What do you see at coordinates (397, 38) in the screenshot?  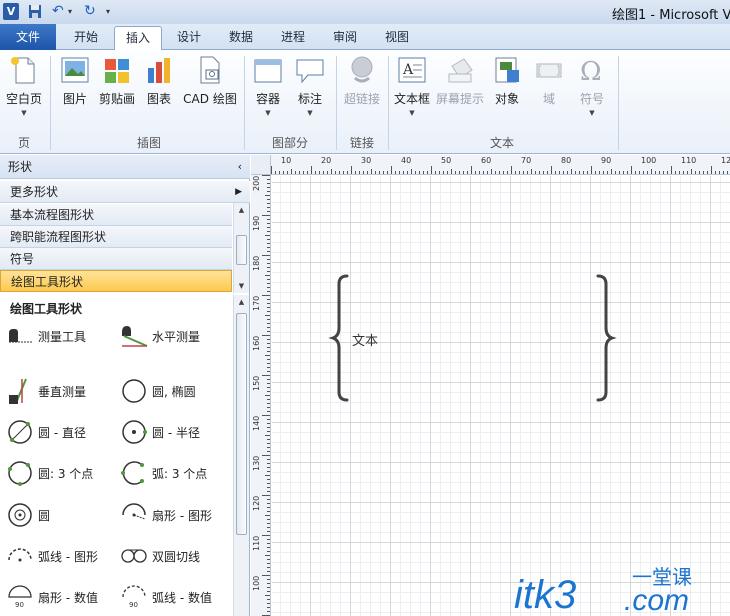 I see `tab-view: 视图` at bounding box center [397, 38].